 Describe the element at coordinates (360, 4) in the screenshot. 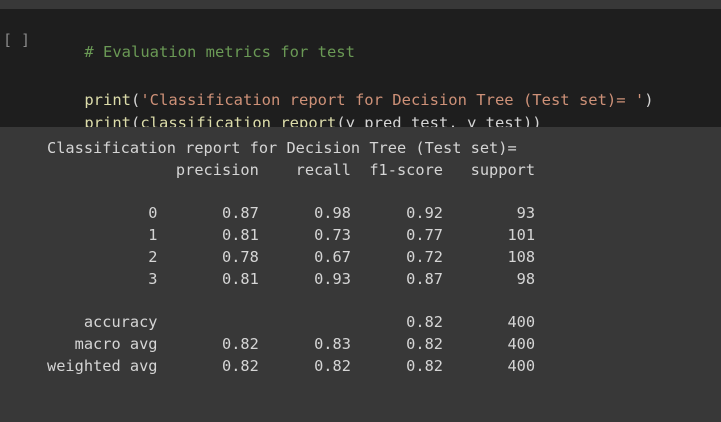

I see `top-strip` at that location.